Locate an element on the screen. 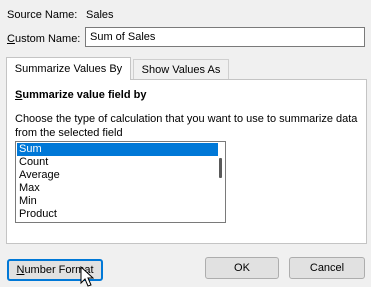 This screenshot has height=287, width=371. tab-summarize-values-by: Summarize Values By is located at coordinates (68, 68).